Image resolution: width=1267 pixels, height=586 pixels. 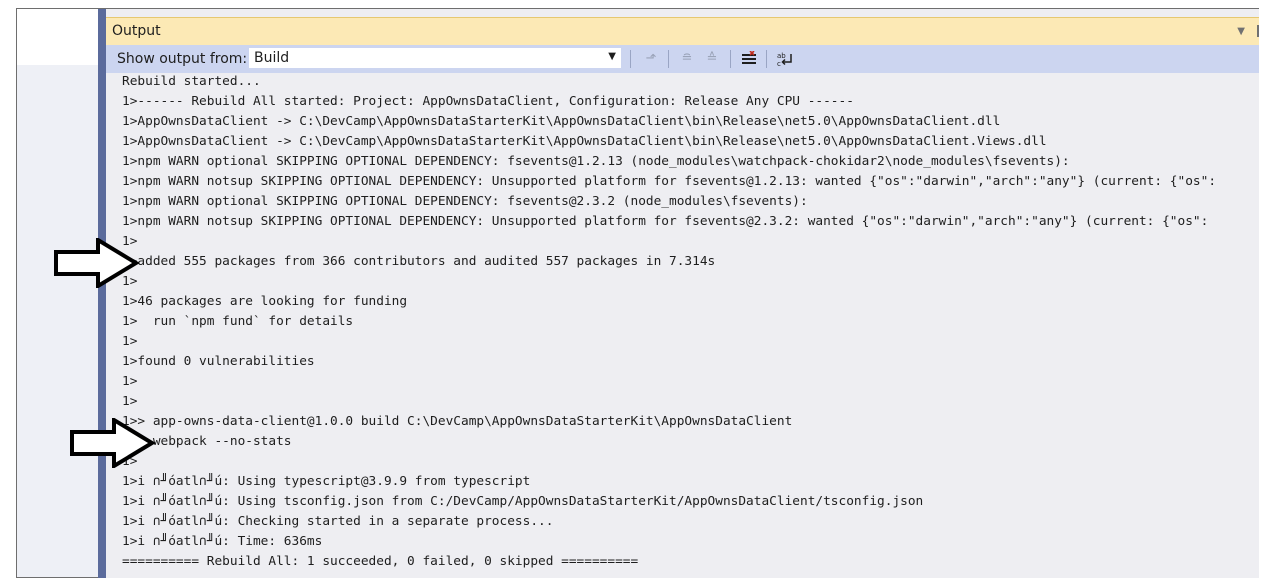 What do you see at coordinates (238, 321) in the screenshot?
I see `output-line: 1> run `npm fund` for details` at bounding box center [238, 321].